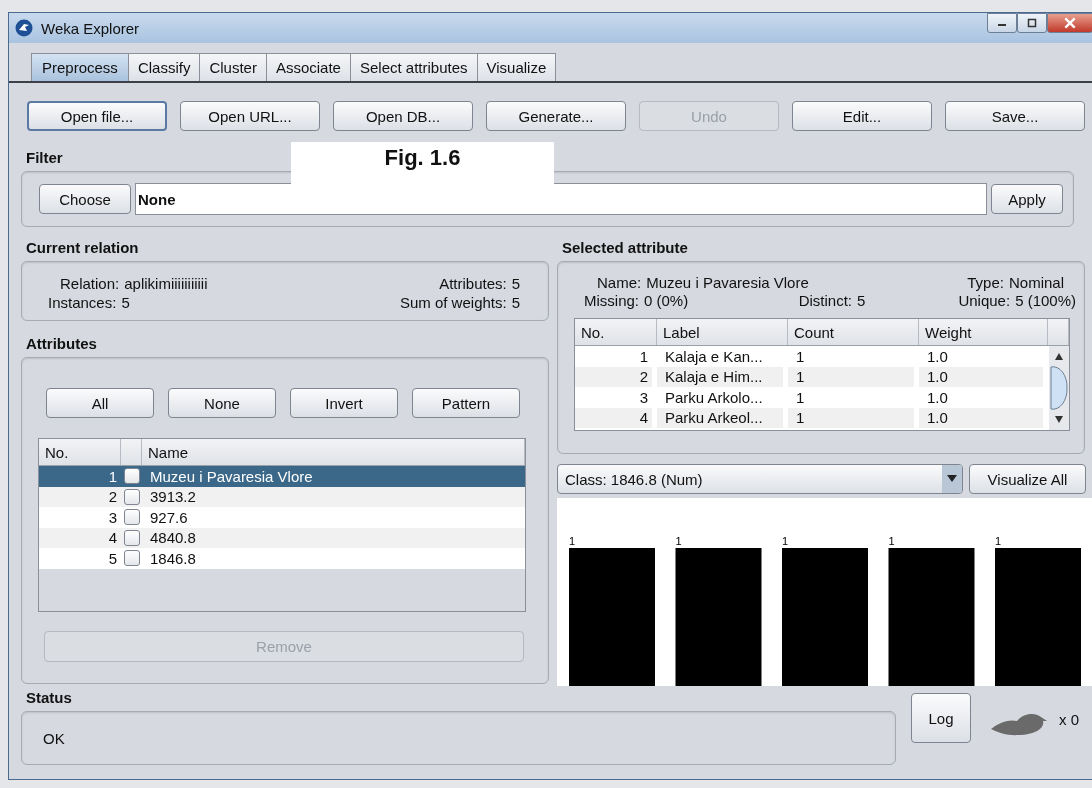 Image resolution: width=1092 pixels, height=788 pixels. Describe the element at coordinates (90, 283) in the screenshot. I see `field-label: Relation:` at that location.